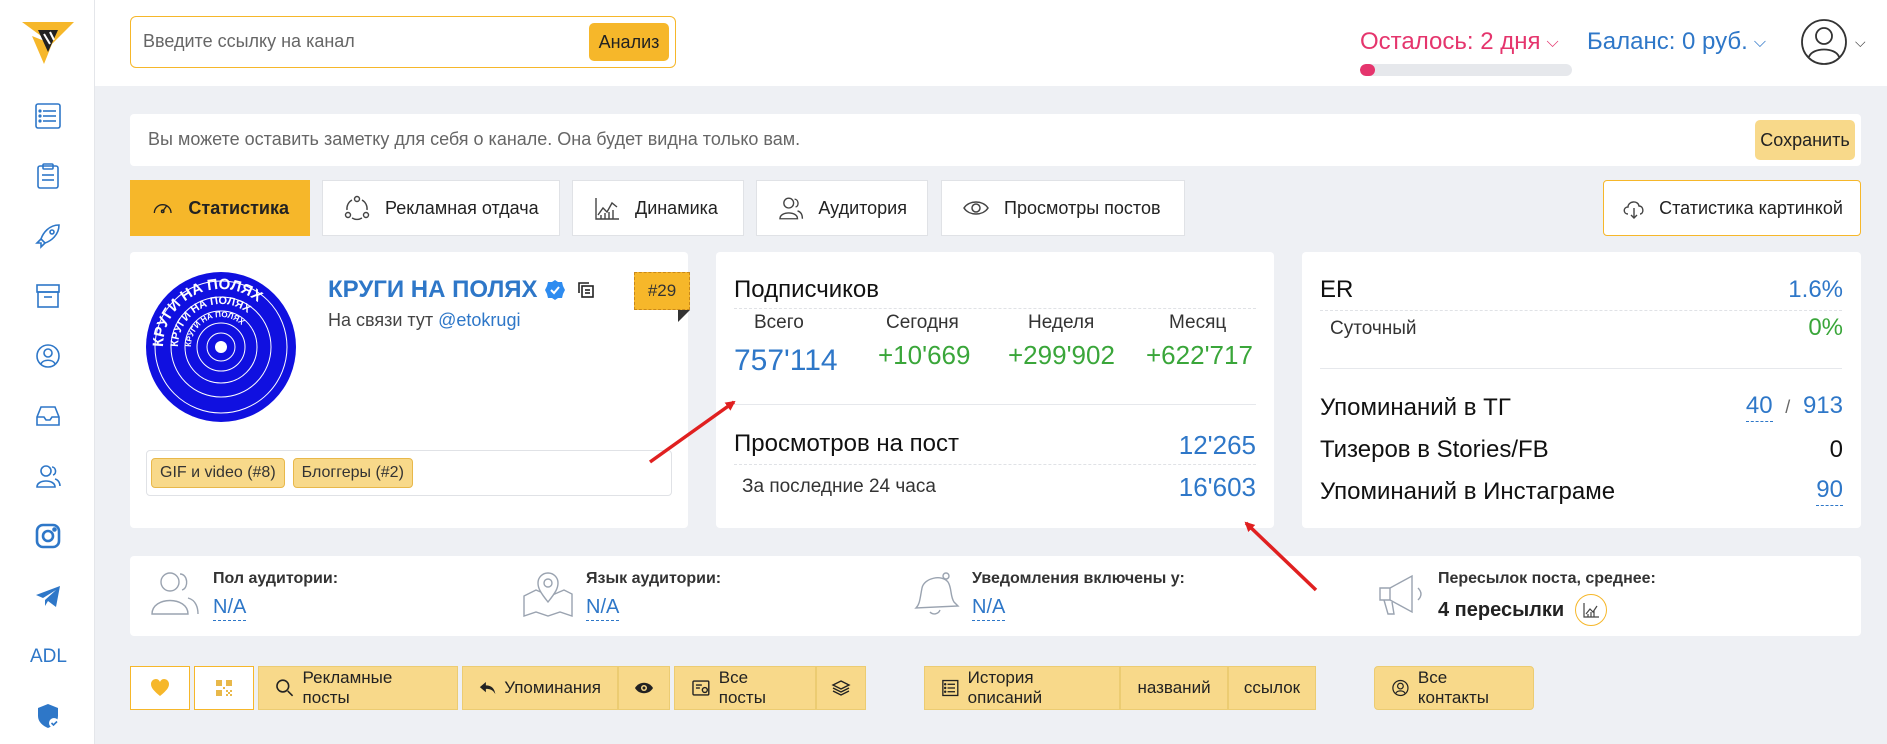  Describe the element at coordinates (1198, 322) in the screenshot. I see `subs-month-label: Месяц` at that location.